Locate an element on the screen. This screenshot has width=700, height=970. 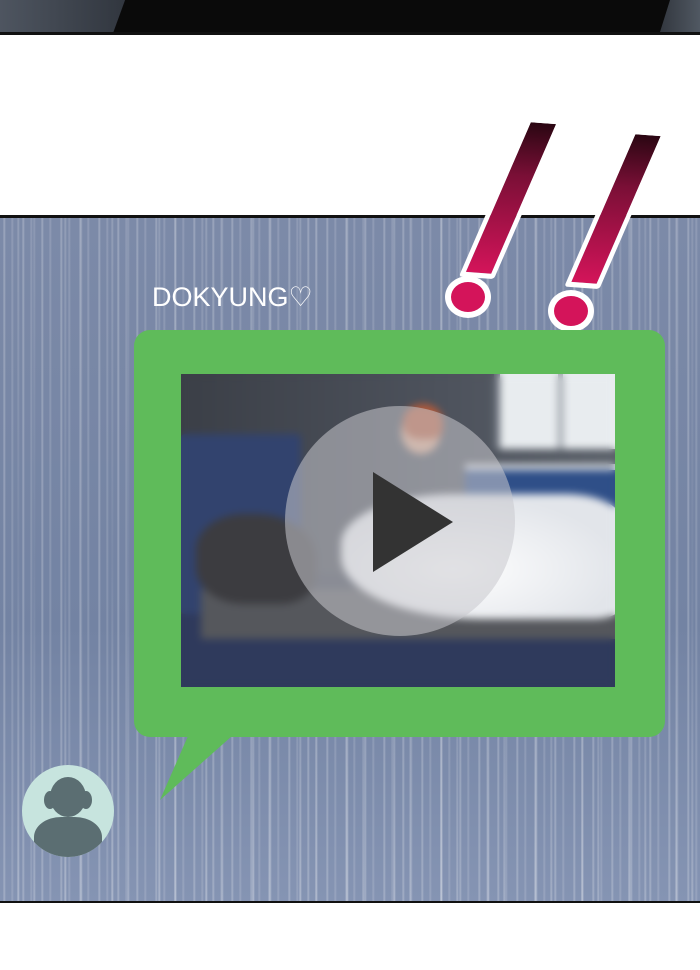
previous-panel-dark-art is located at coordinates (400, 16).